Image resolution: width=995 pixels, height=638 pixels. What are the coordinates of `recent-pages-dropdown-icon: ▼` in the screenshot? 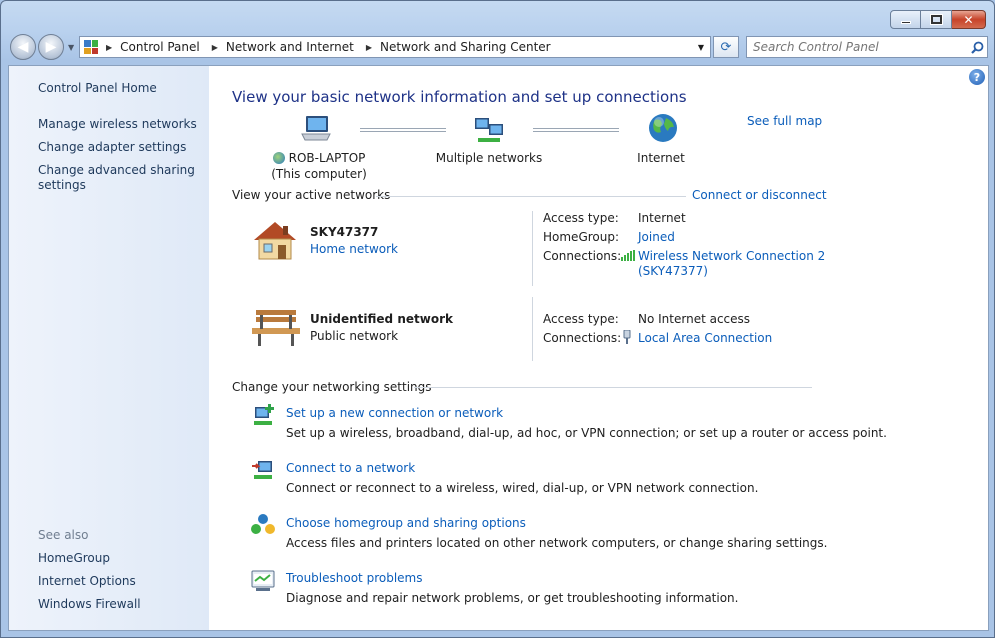 It's located at (71, 47).